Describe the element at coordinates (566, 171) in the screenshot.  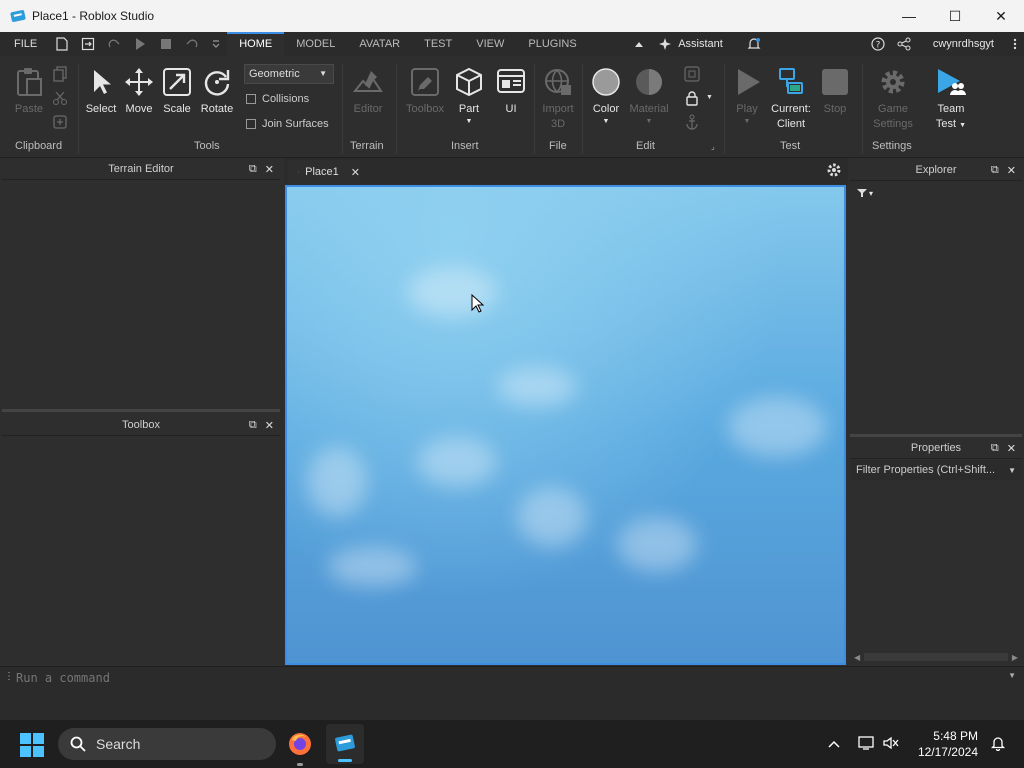
I see `document-tabs: Place1 ✕` at that location.